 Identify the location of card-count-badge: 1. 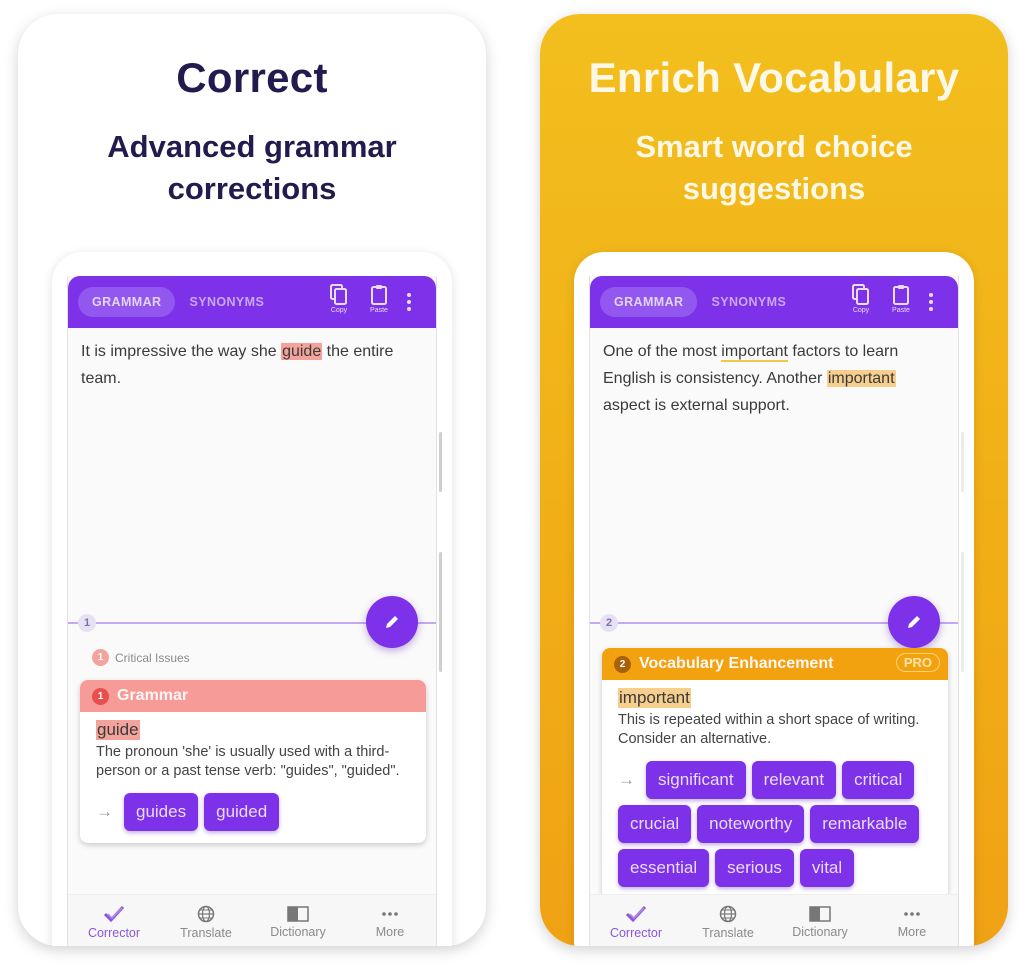
(100, 696).